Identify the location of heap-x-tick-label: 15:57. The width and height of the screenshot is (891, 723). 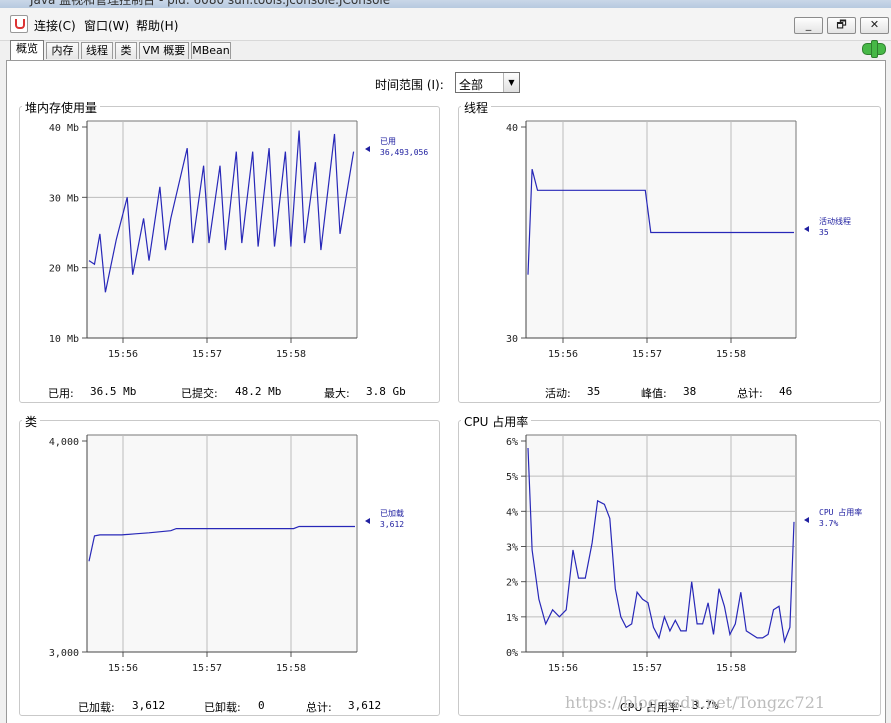
(207, 354).